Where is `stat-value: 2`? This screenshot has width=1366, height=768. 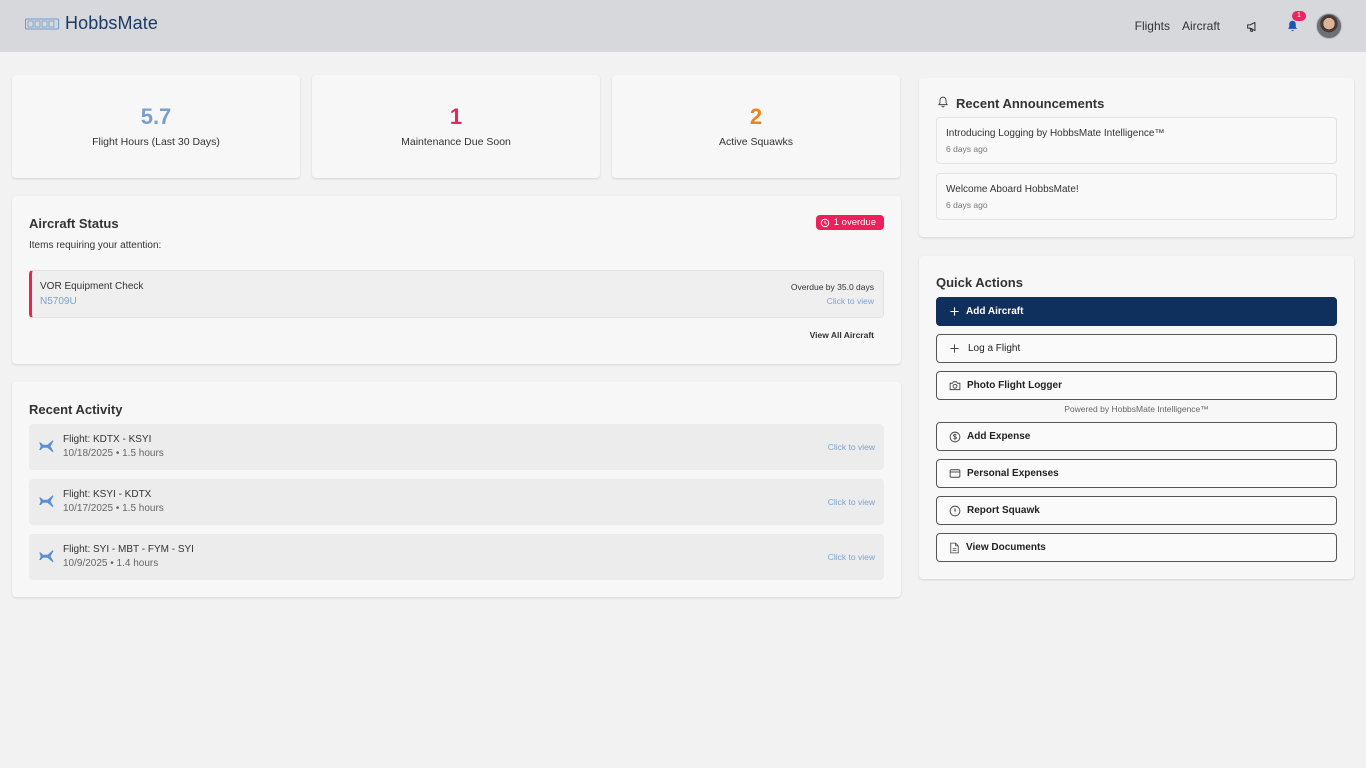
stat-value: 2 is located at coordinates (756, 116).